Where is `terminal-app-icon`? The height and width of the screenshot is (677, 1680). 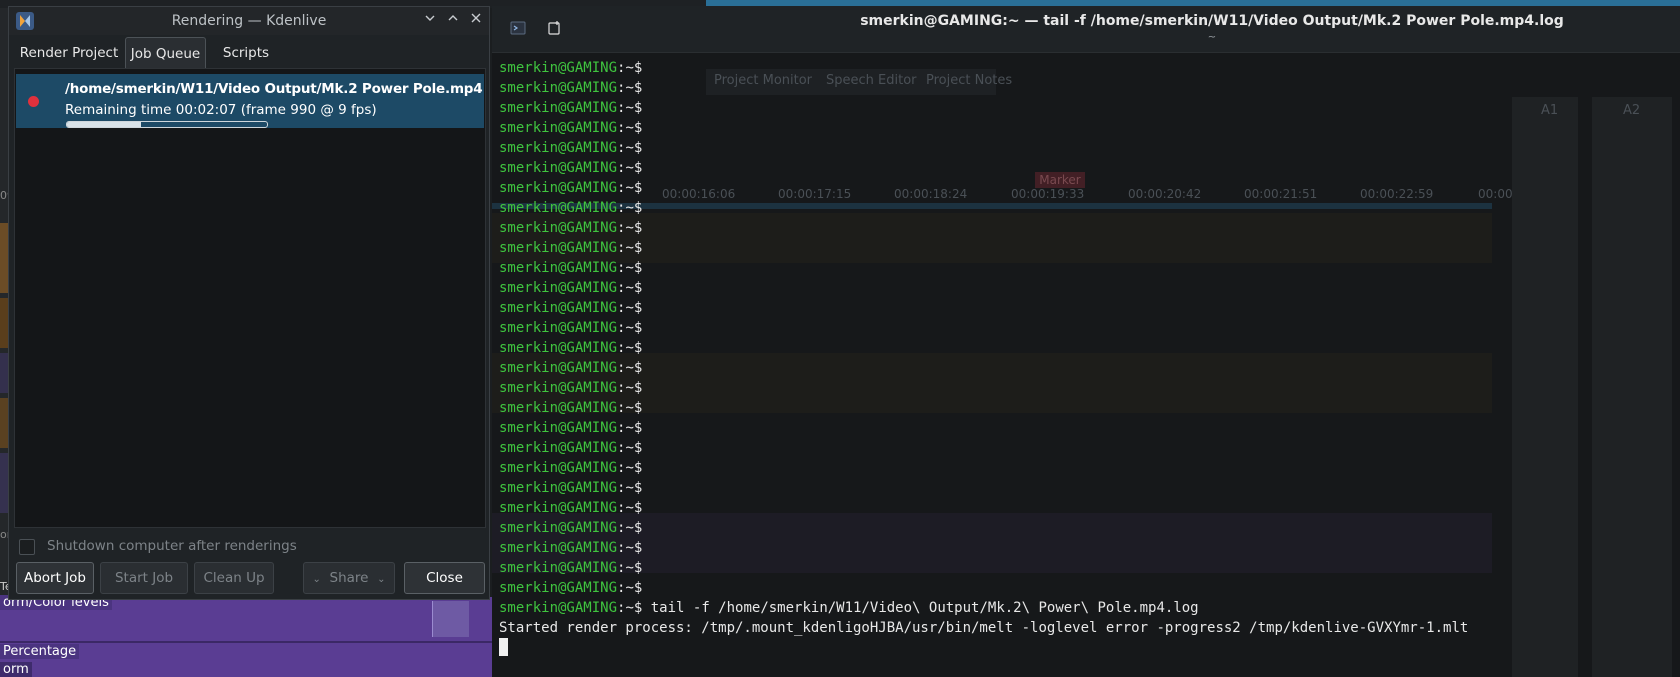
terminal-app-icon is located at coordinates (518, 28).